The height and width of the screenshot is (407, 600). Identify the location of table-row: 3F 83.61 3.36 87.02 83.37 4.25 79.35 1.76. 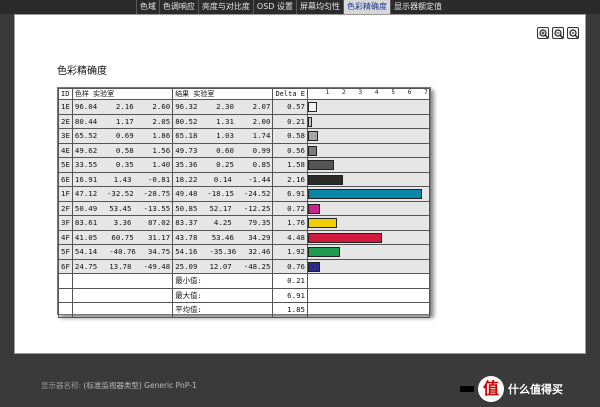
(244, 223).